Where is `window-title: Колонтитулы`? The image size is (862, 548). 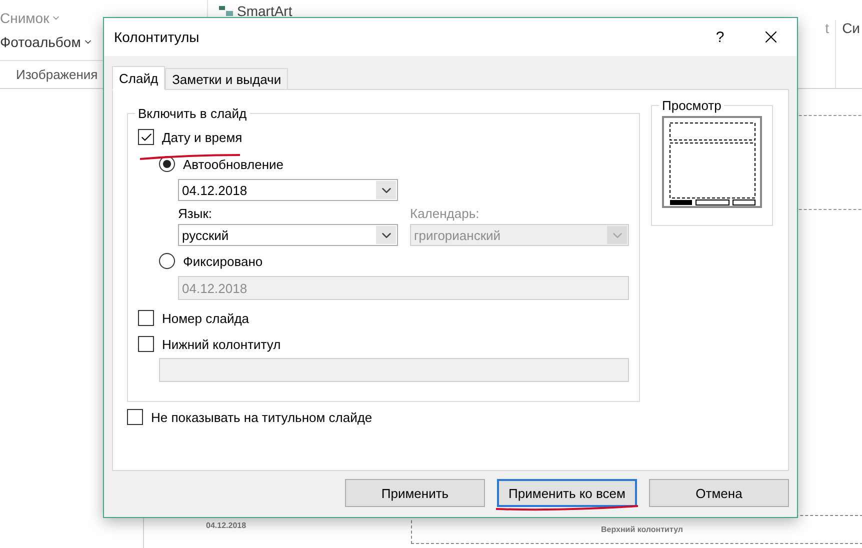 window-title: Колонтитулы is located at coordinates (157, 37).